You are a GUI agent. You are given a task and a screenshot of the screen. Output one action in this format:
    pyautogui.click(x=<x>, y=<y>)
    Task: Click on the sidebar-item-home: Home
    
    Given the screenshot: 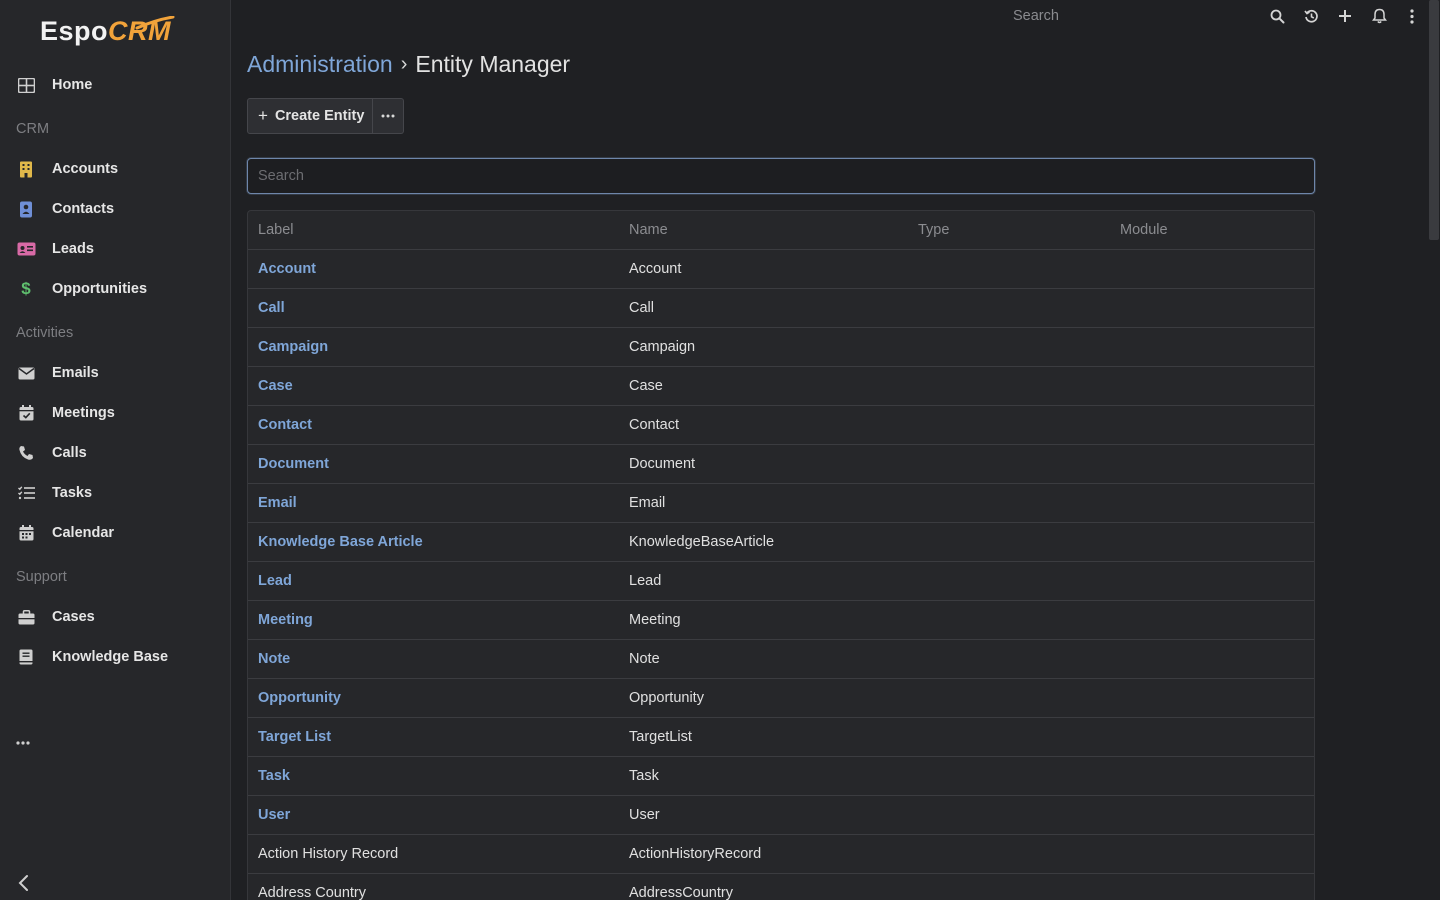 What is the action you would take?
    pyautogui.click(x=115, y=85)
    